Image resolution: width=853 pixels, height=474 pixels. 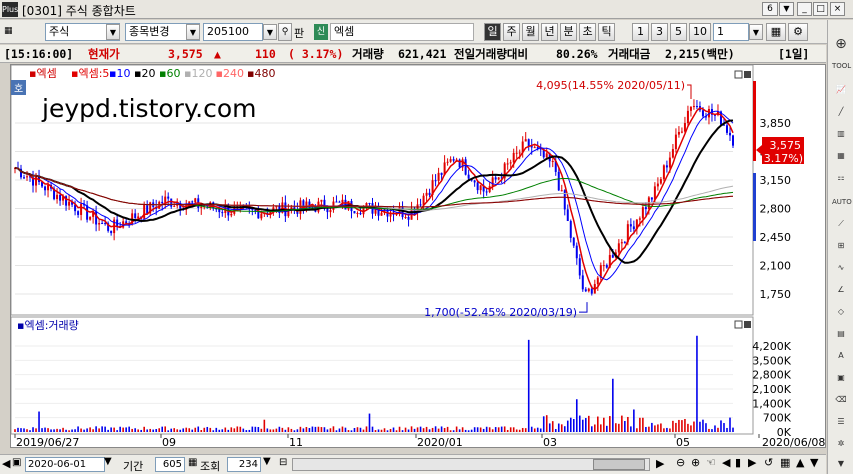 I want to click on volume-legend: ▪엑셈:거래량, so click(x=48, y=325).